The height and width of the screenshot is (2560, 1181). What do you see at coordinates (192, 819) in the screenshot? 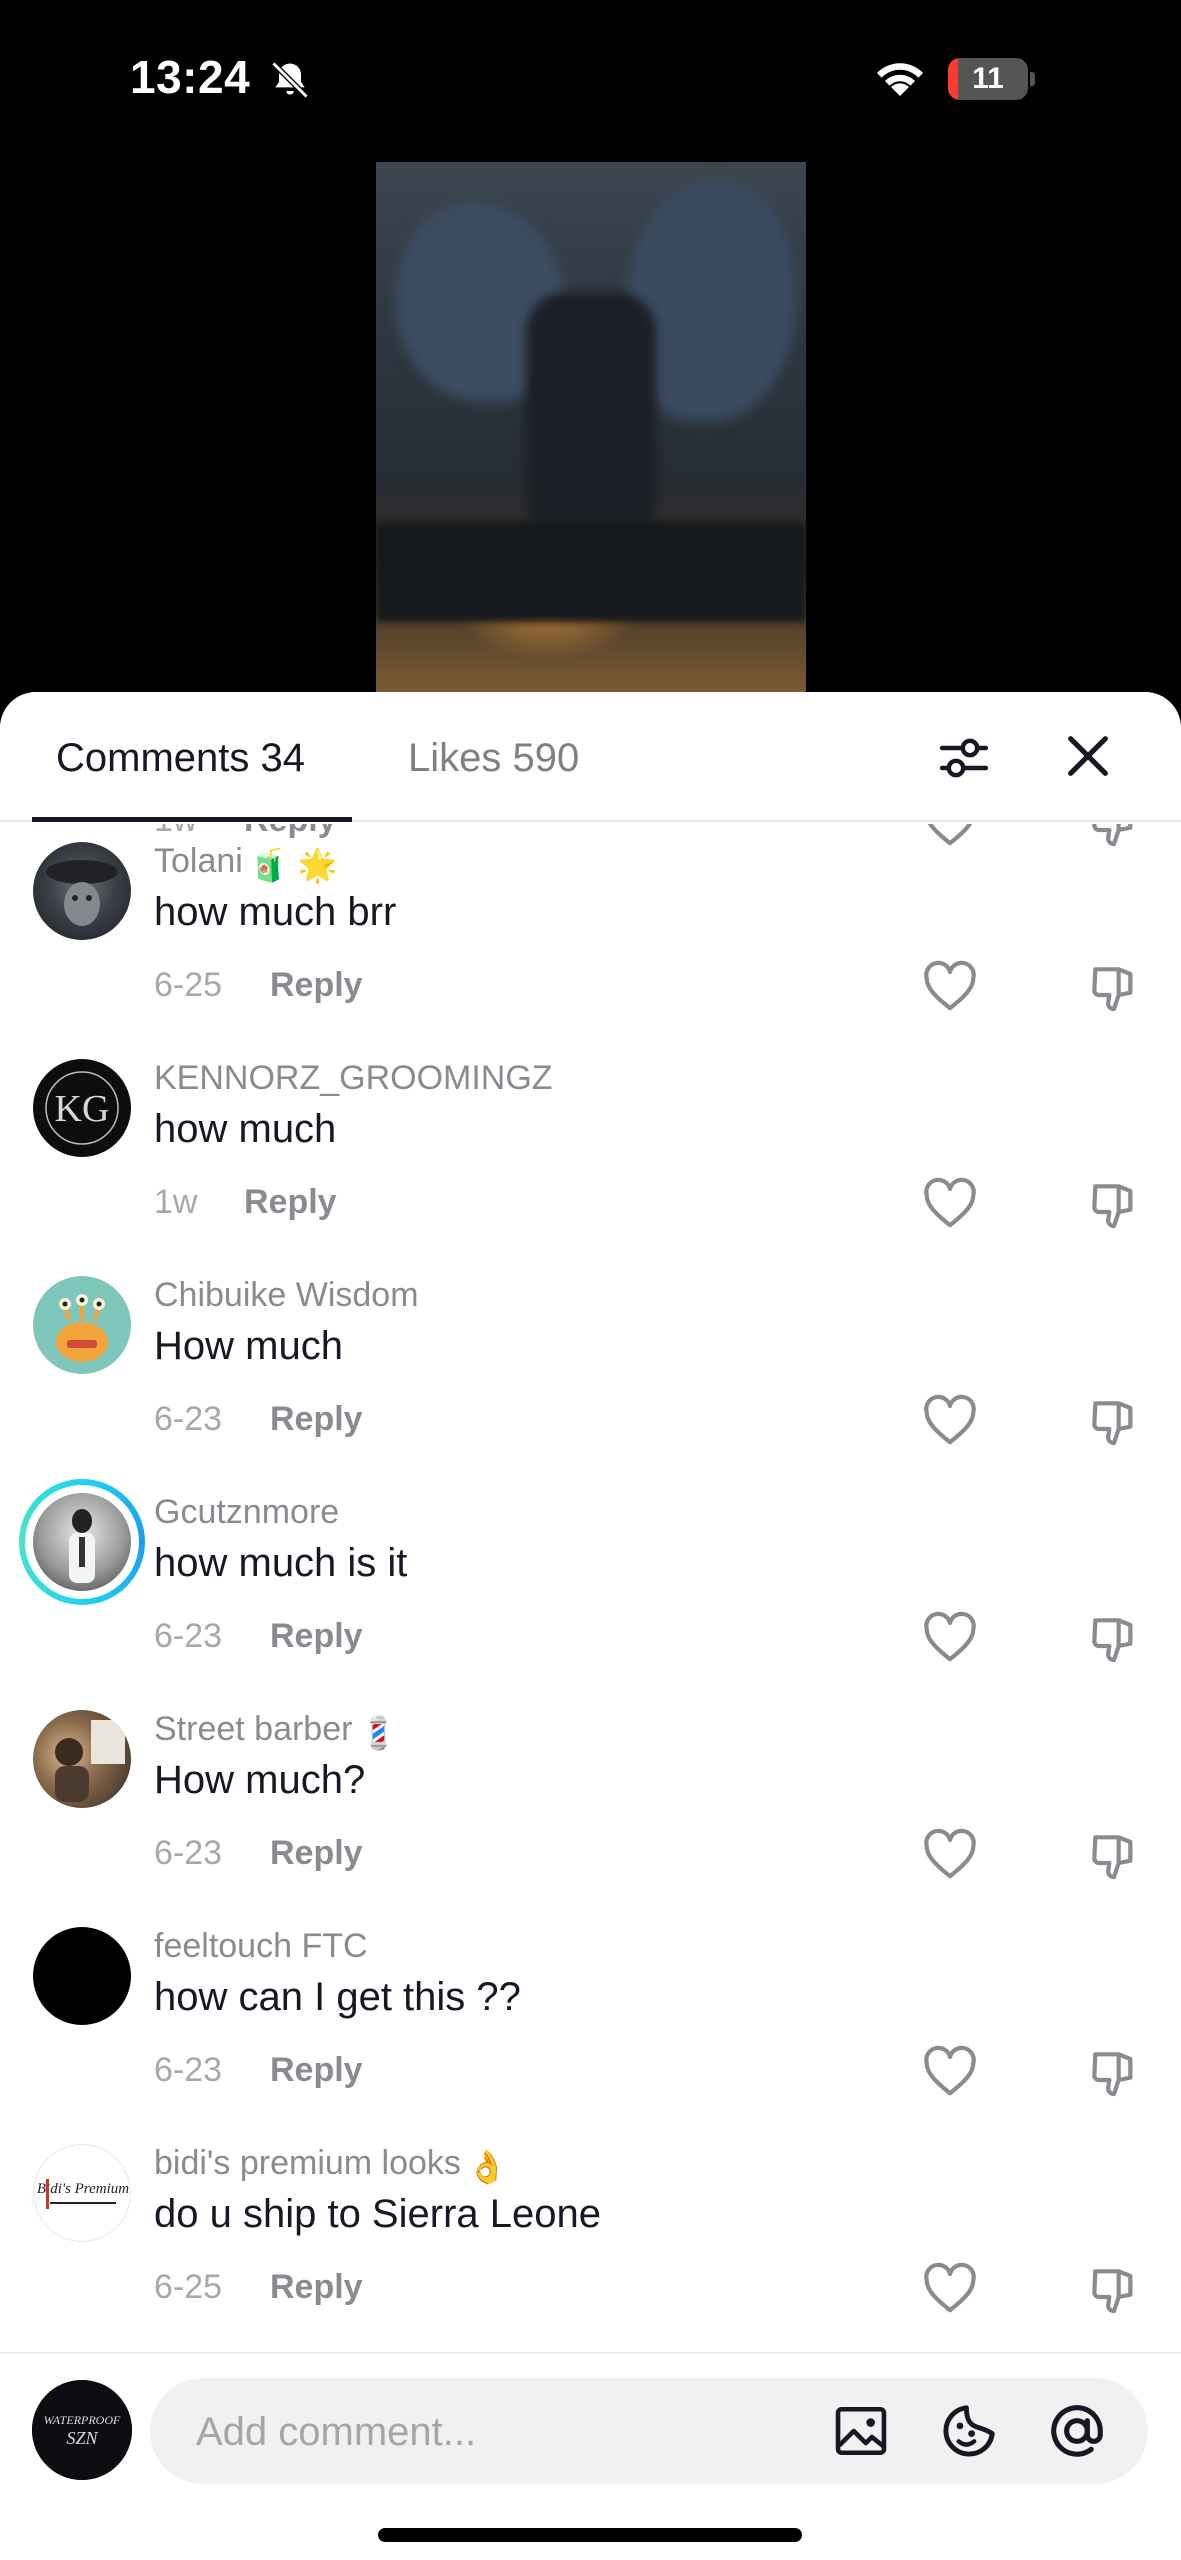
I see `active-tab-indicator` at bounding box center [192, 819].